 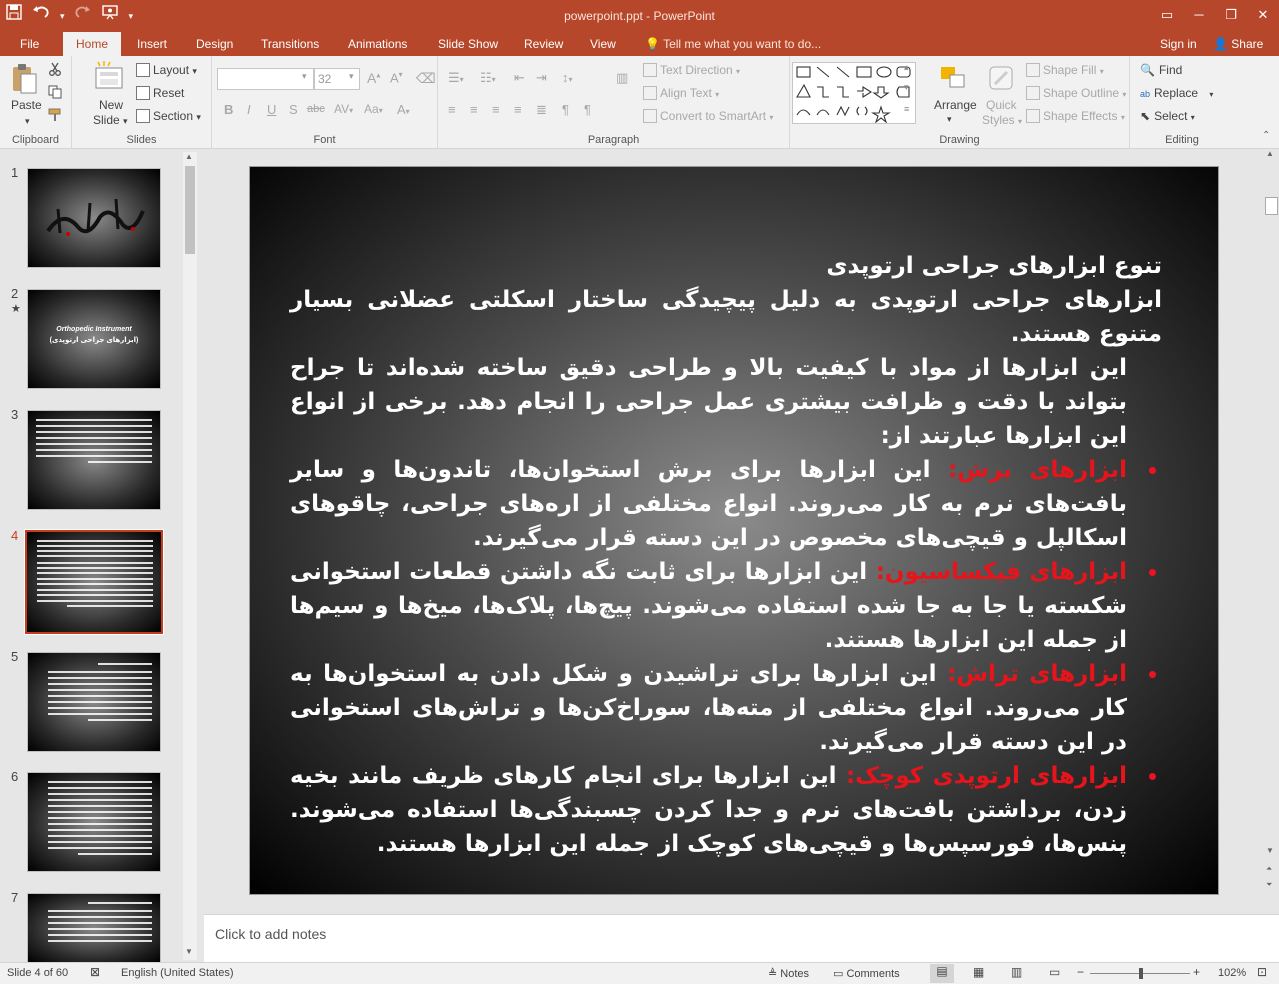 What do you see at coordinates (304, 76) in the screenshot?
I see `font-name-dropdown-icon: ▾` at bounding box center [304, 76].